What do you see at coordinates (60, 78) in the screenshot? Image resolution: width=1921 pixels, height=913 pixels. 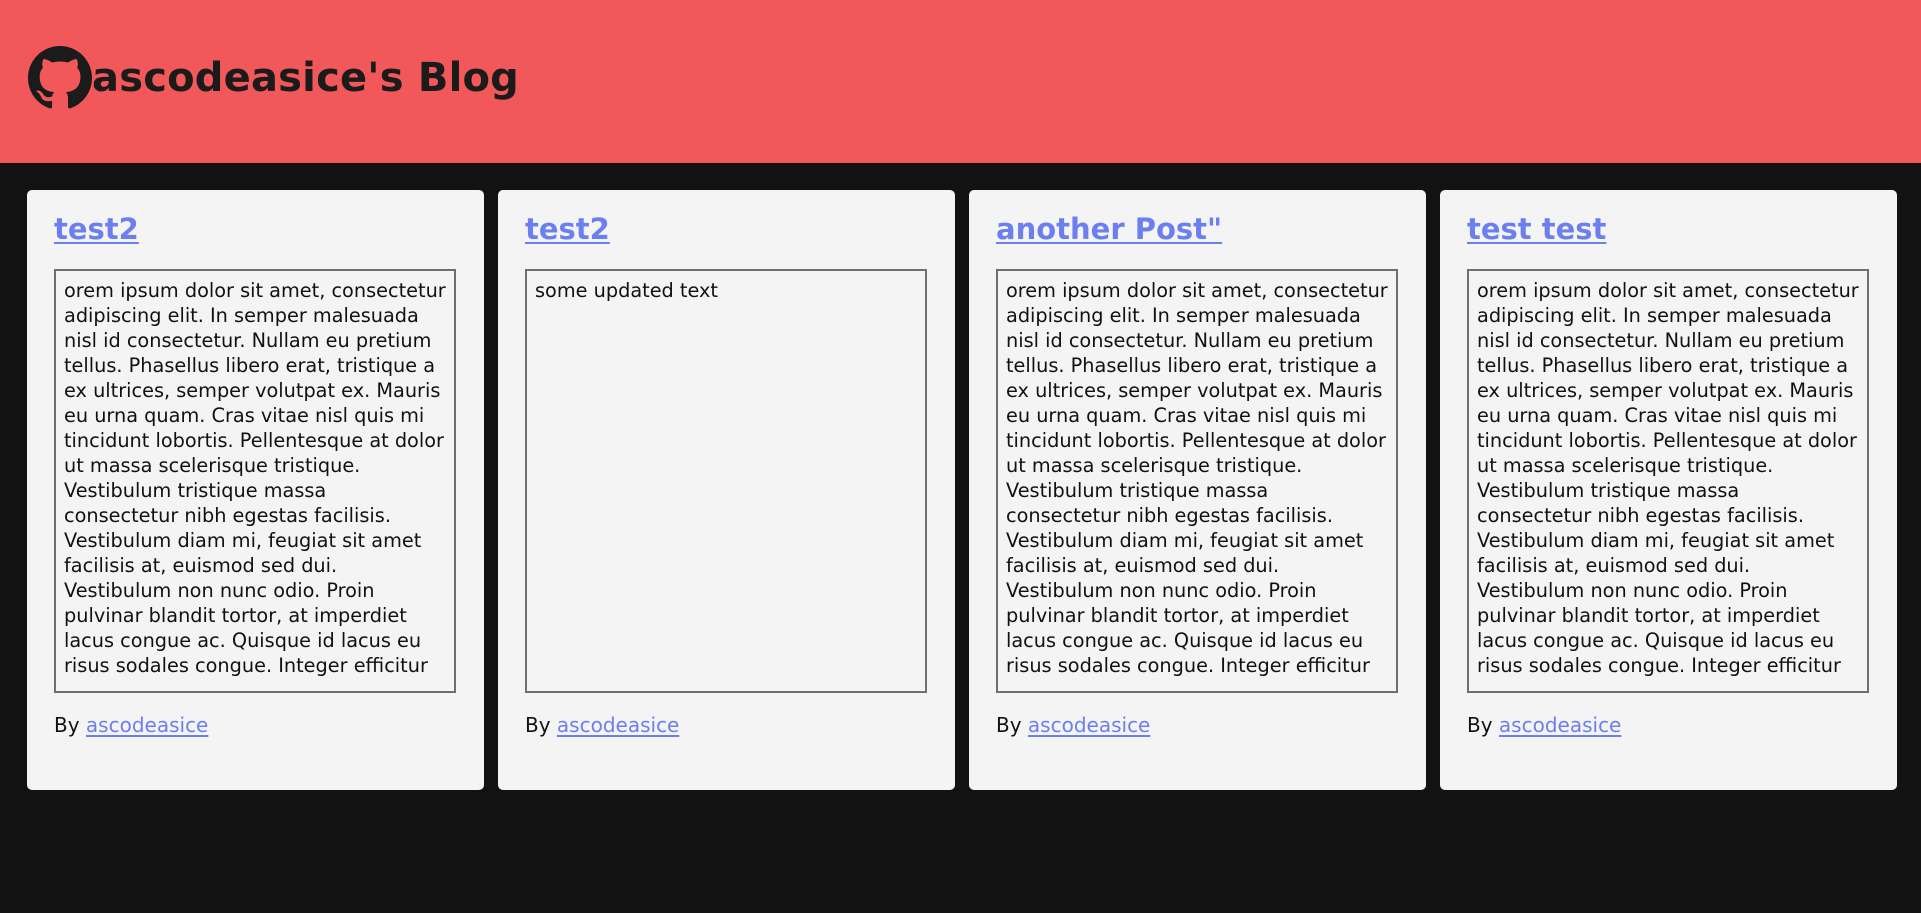 I see `github-icon` at bounding box center [60, 78].